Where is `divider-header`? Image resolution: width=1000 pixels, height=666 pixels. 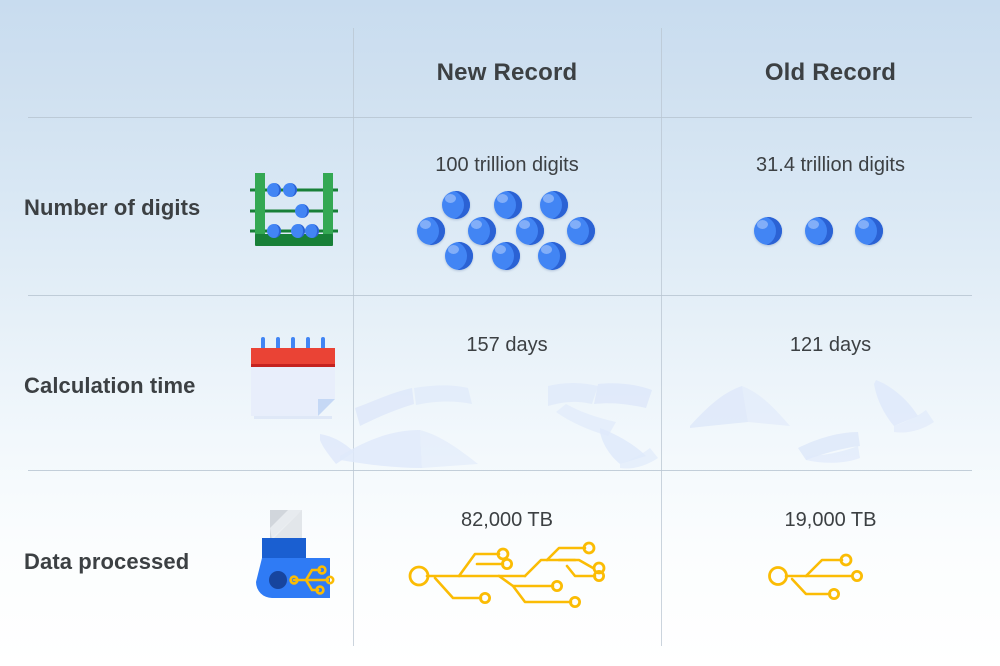
divider-header is located at coordinates (500, 117).